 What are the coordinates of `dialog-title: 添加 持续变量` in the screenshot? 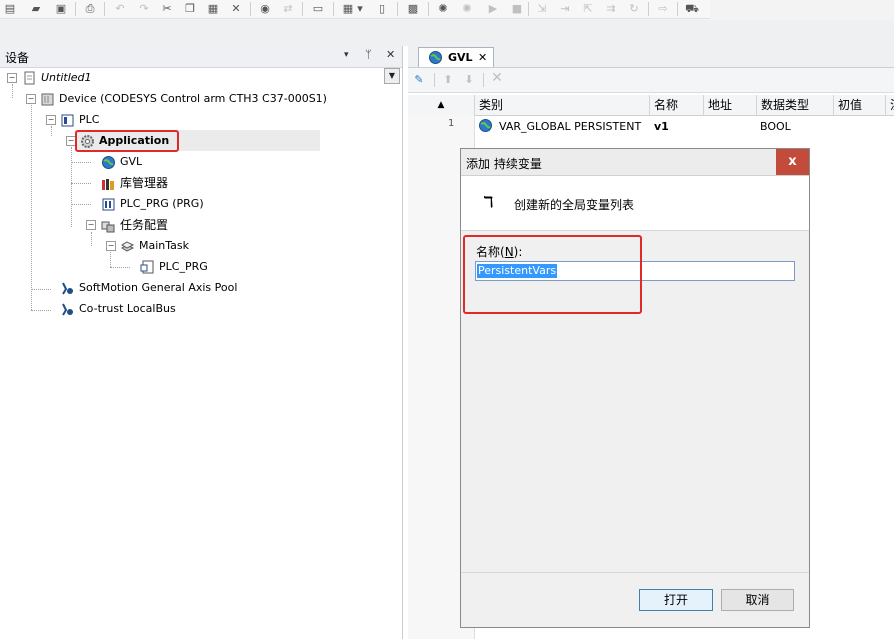 It's located at (504, 164).